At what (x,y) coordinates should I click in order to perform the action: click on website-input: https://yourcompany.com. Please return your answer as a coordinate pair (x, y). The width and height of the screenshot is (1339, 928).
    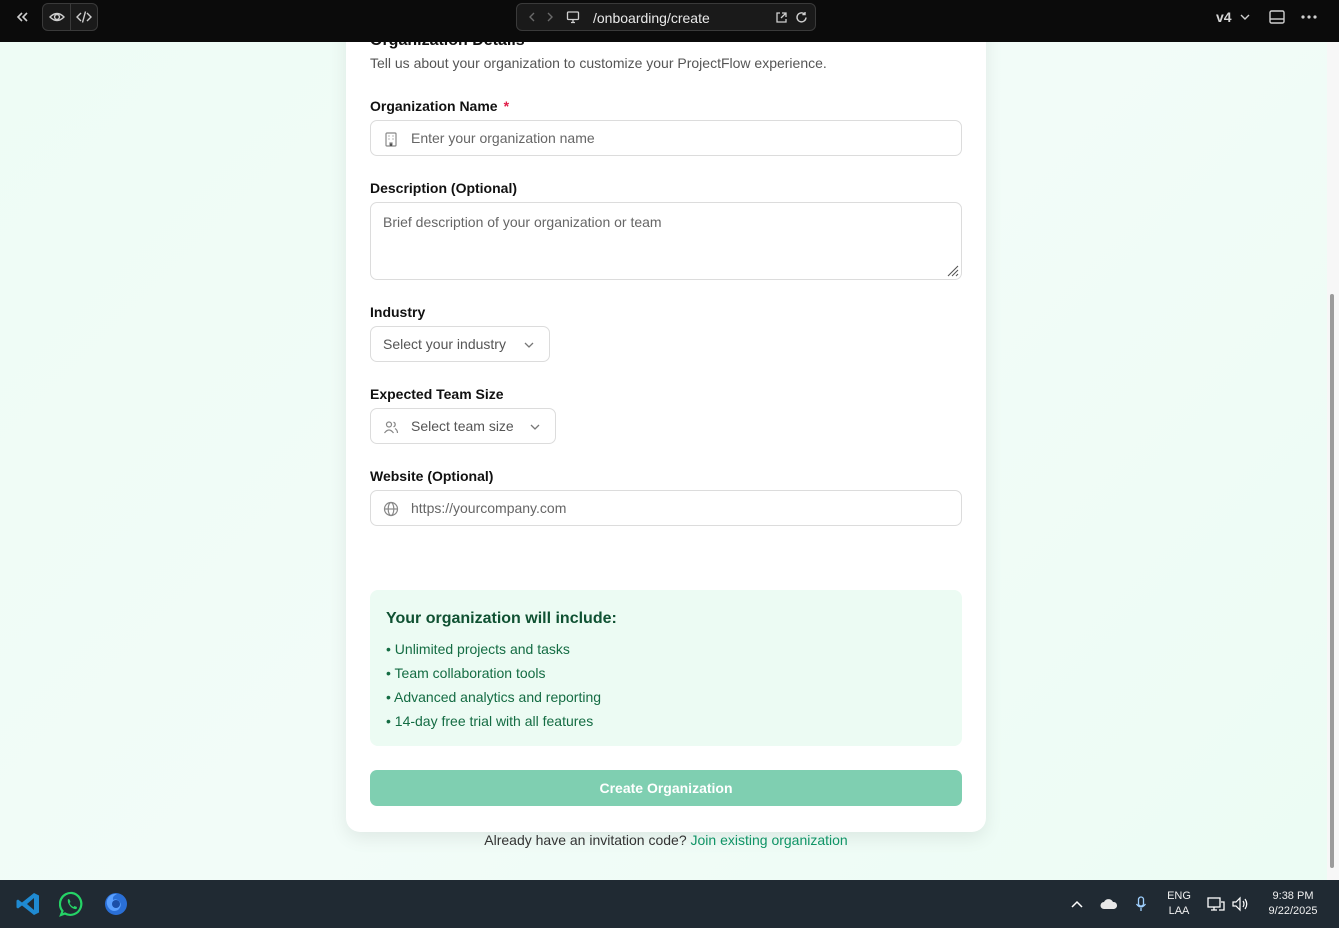
    Looking at the image, I should click on (666, 508).